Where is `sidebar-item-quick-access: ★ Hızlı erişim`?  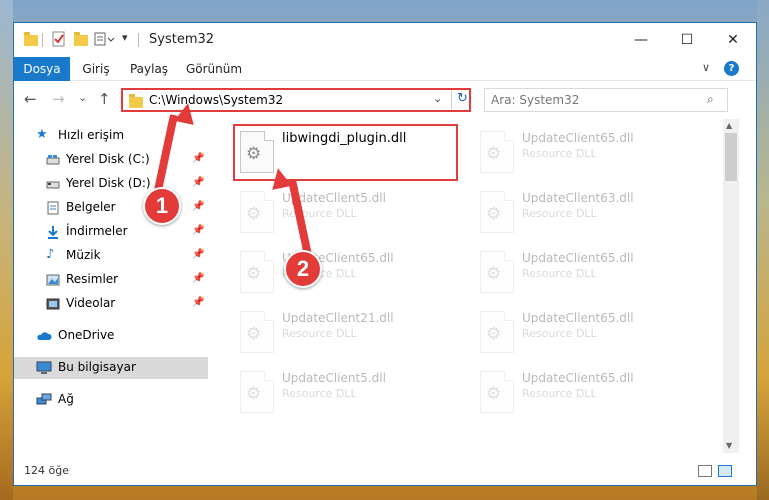
sidebar-item-quick-access: ★ Hızlı erişim is located at coordinates (111, 136).